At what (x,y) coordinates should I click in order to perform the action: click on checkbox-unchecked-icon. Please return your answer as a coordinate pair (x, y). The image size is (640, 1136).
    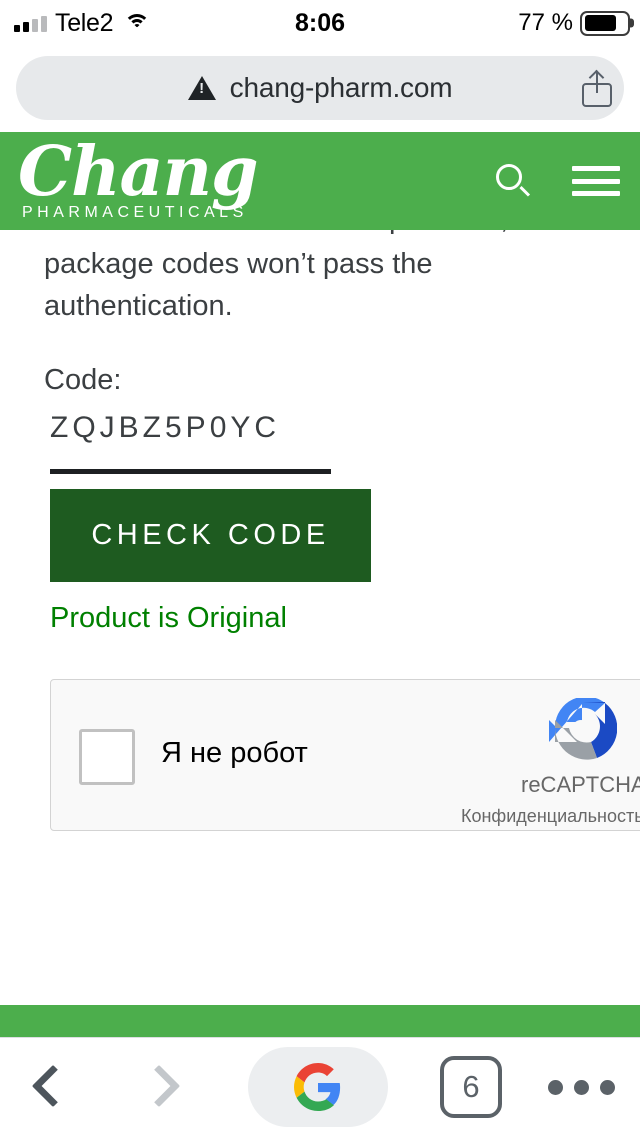
    Looking at the image, I should click on (107, 757).